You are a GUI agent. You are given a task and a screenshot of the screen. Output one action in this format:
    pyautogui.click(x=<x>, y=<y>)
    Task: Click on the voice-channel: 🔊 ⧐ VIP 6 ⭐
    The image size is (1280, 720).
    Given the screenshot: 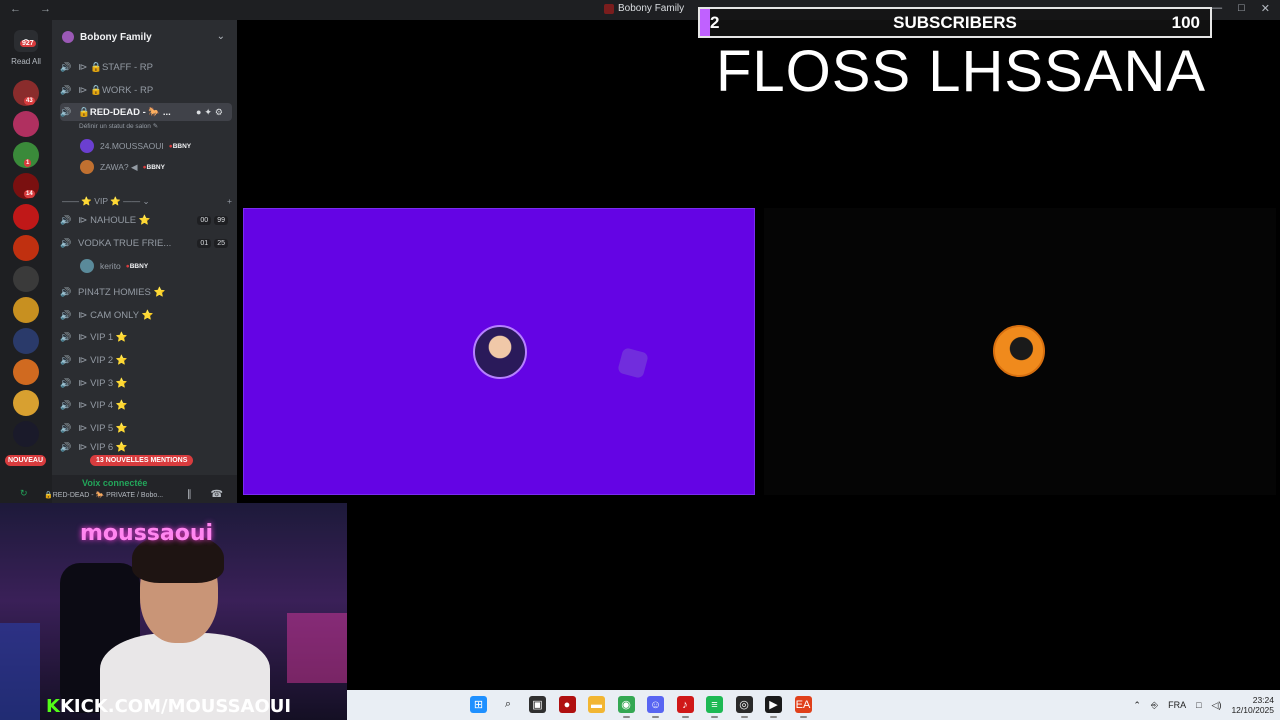 What is the action you would take?
    pyautogui.click(x=146, y=447)
    